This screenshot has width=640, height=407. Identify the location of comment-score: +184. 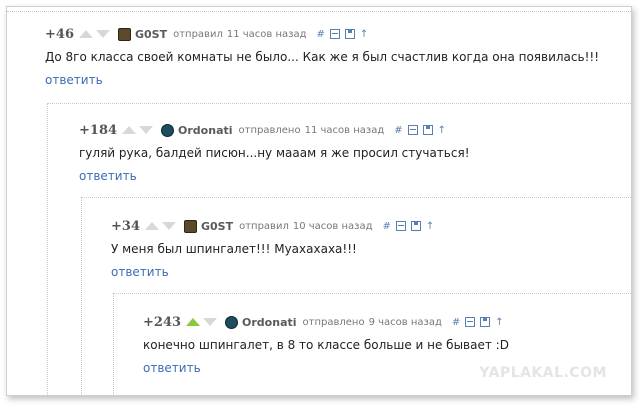
(98, 130).